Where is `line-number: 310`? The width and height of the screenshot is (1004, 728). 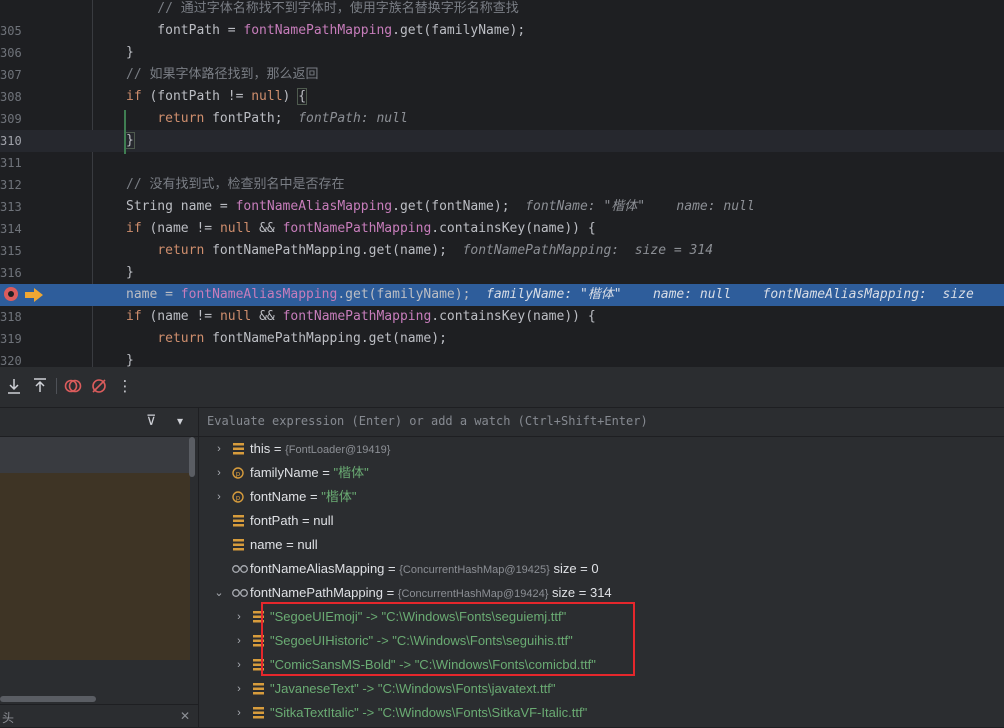 line-number: 310 is located at coordinates (11, 141).